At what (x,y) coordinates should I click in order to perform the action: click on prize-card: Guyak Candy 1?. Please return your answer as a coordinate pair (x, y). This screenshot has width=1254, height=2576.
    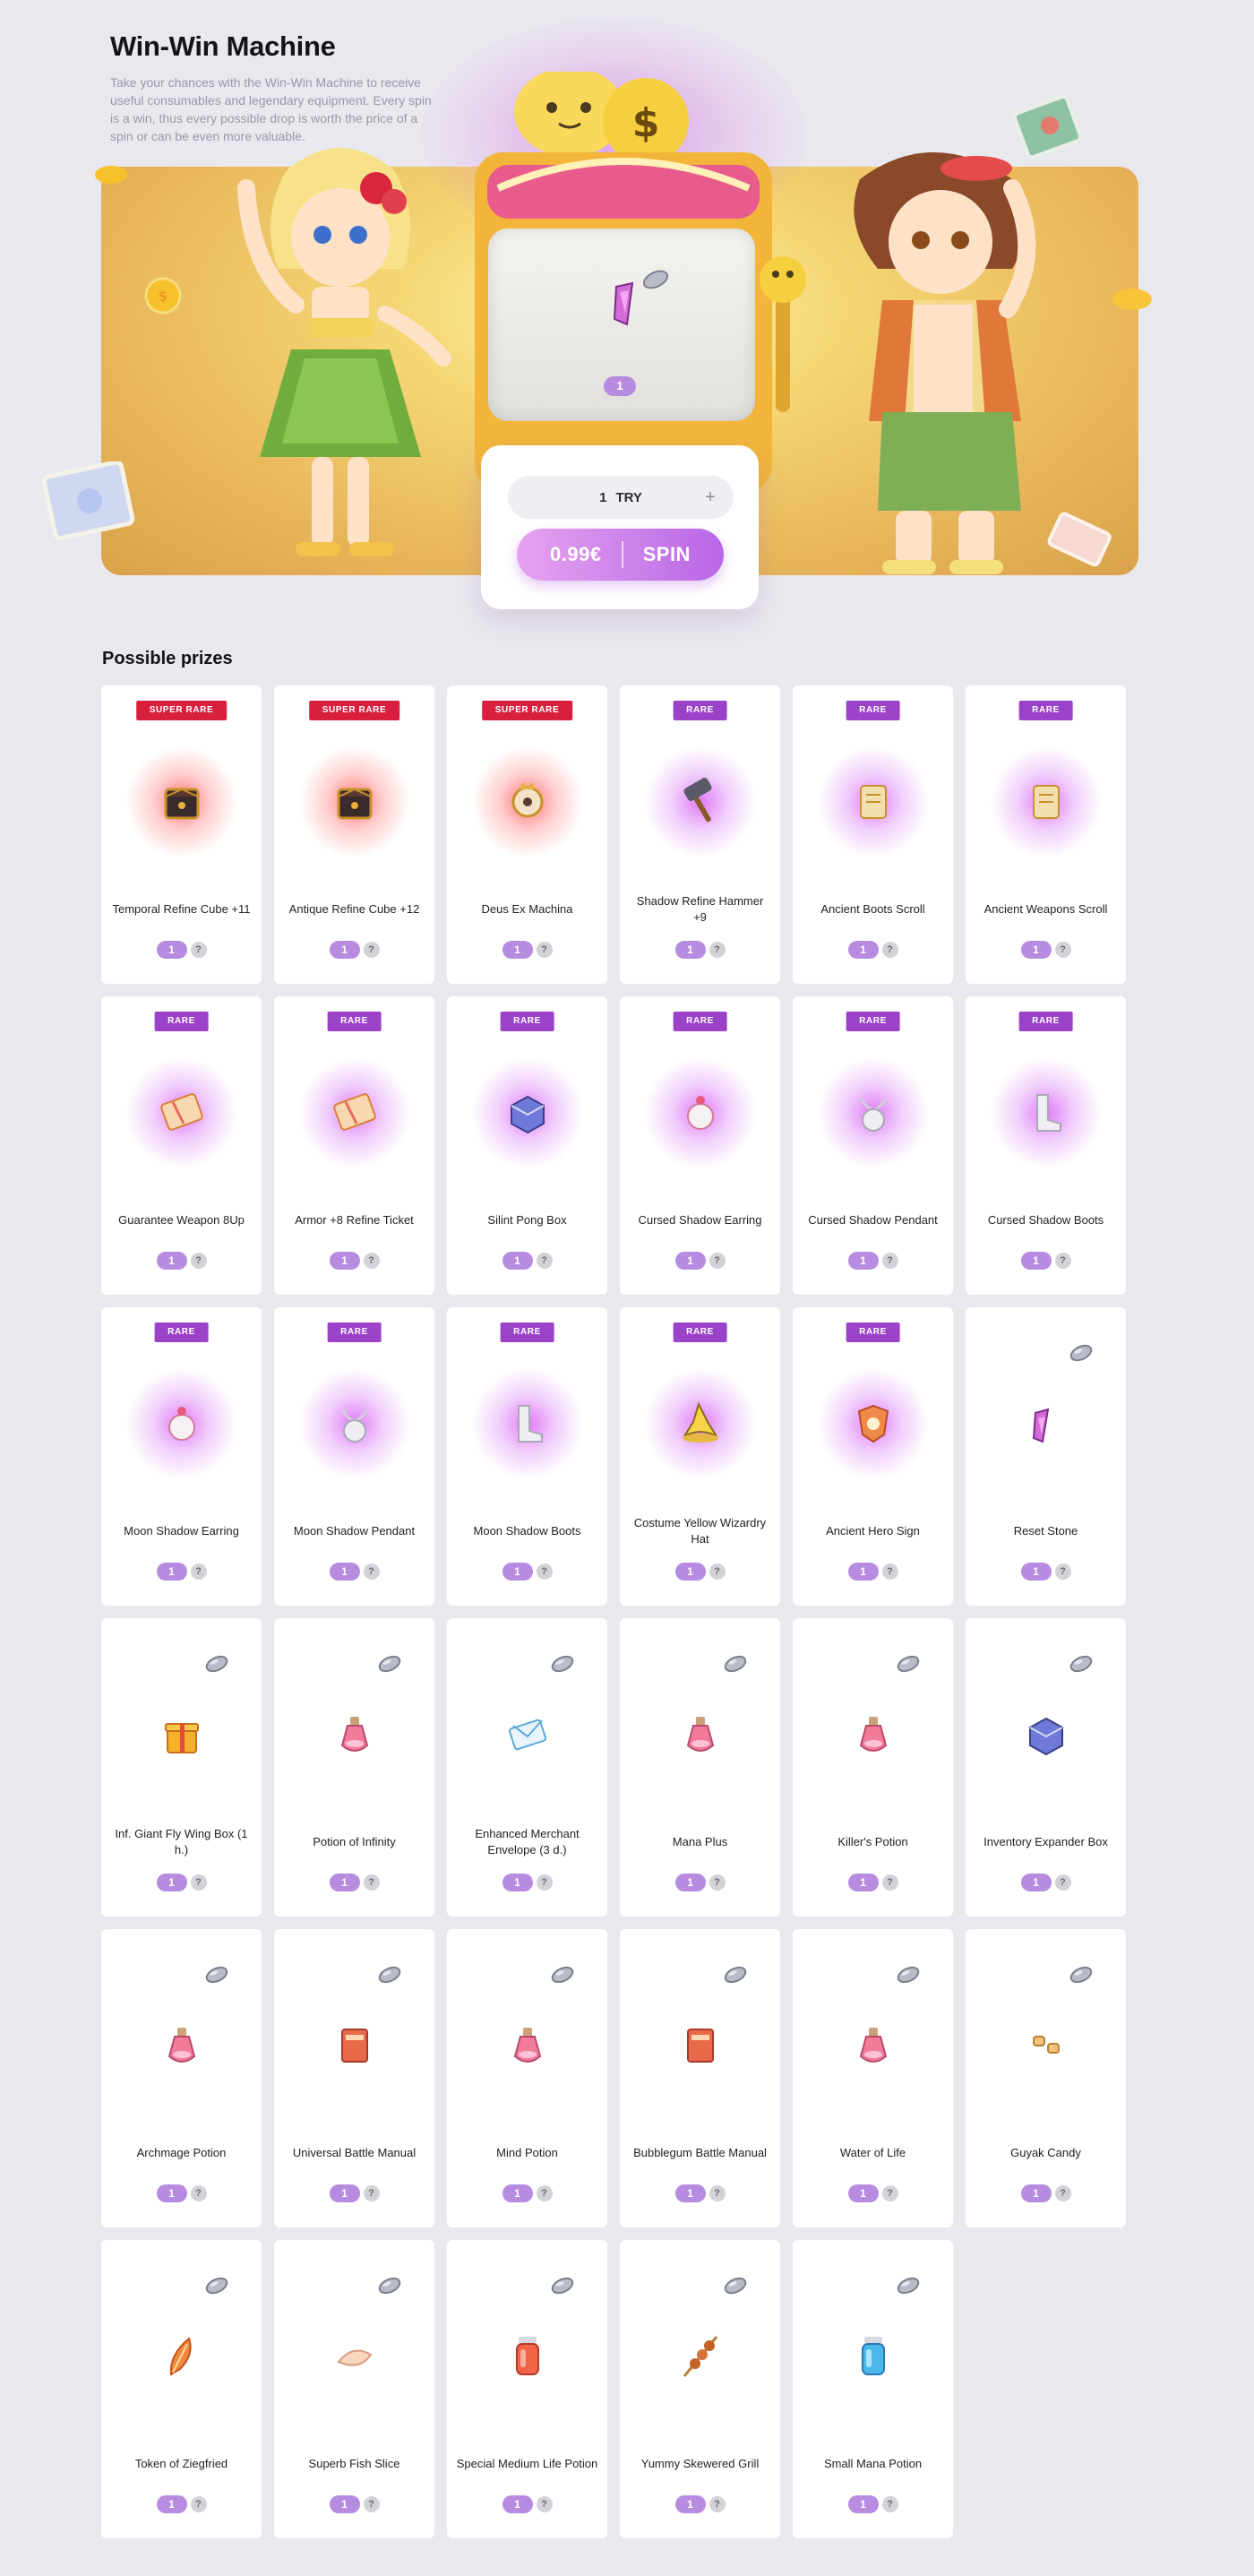
    Looking at the image, I should click on (1046, 2078).